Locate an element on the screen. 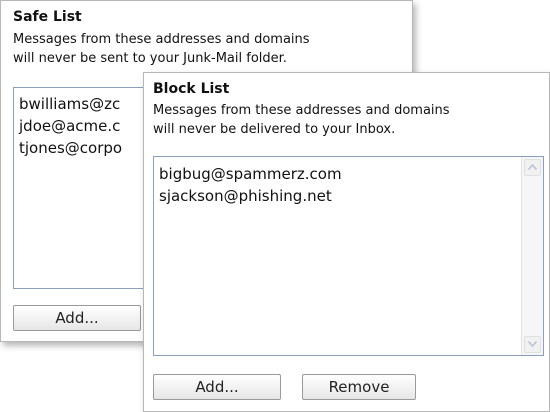 The image size is (550, 412). chevron-up-icon is located at coordinates (532, 167).